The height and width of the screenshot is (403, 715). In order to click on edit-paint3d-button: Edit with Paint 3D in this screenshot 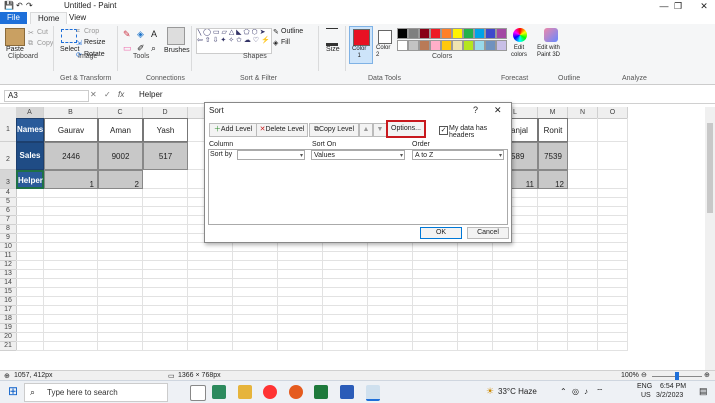, I will do `click(548, 52)`.